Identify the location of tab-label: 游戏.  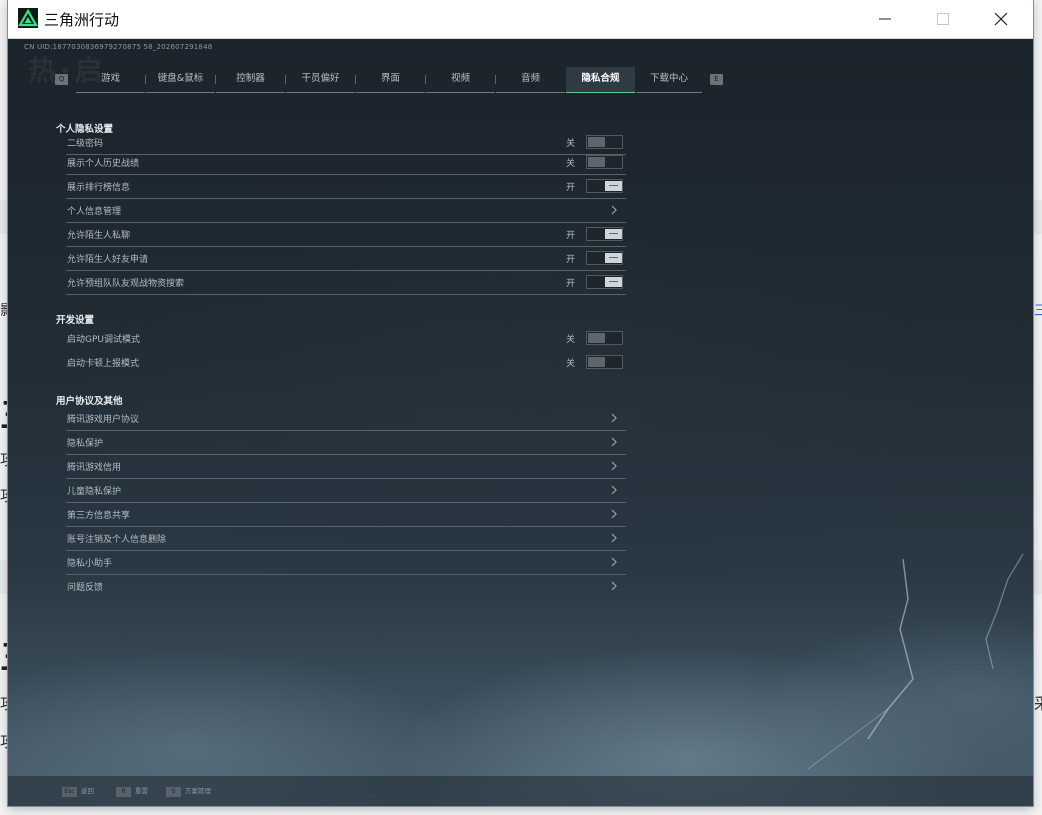
(110, 78).